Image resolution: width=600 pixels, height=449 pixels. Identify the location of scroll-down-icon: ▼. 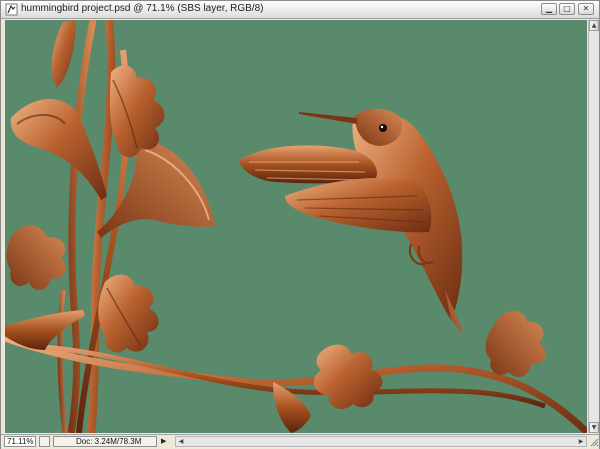
(594, 427).